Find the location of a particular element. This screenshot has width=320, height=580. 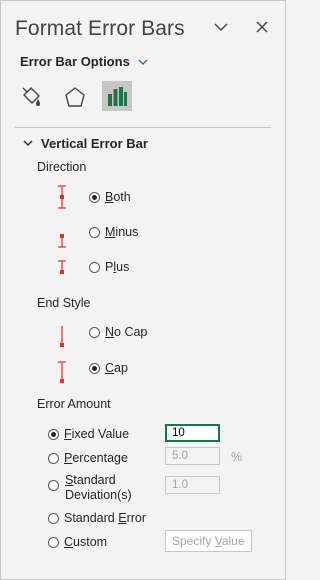

options-label: Error Bar Options is located at coordinates (75, 61).